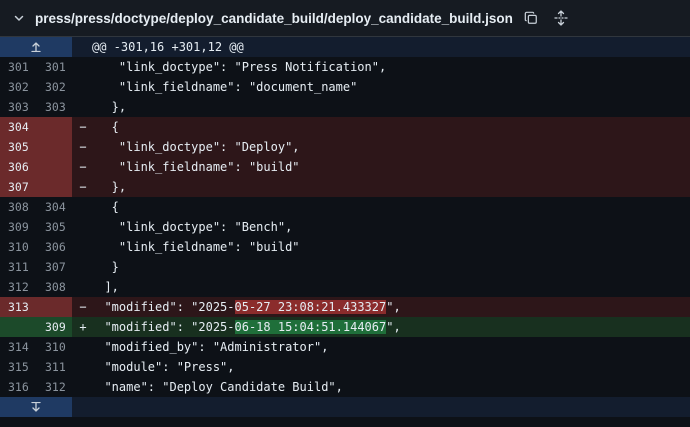 This screenshot has height=427, width=690. Describe the element at coordinates (345, 147) in the screenshot. I see `diff-line-del: 305 − "link_doctype": "Deploy",` at that location.